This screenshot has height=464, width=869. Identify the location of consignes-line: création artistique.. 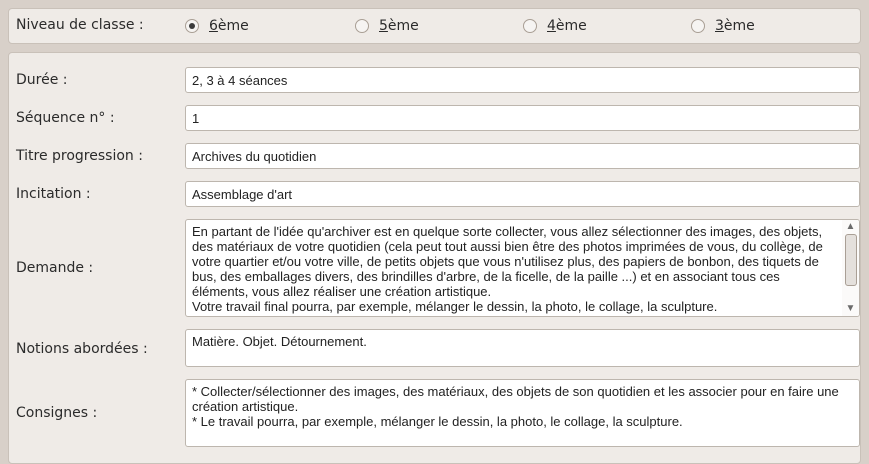
(245, 406).